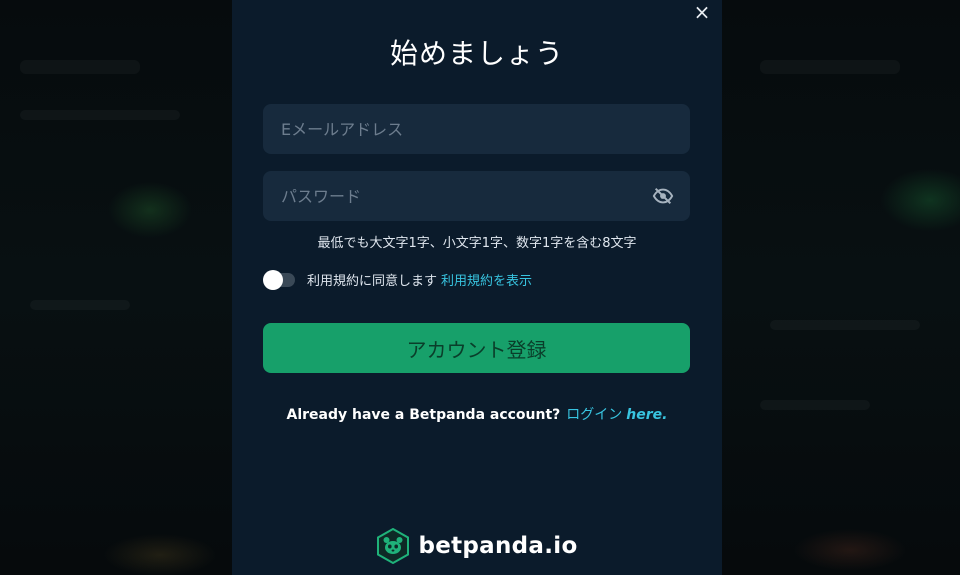 The width and height of the screenshot is (960, 575). I want to click on password-field-container, so click(476, 196).